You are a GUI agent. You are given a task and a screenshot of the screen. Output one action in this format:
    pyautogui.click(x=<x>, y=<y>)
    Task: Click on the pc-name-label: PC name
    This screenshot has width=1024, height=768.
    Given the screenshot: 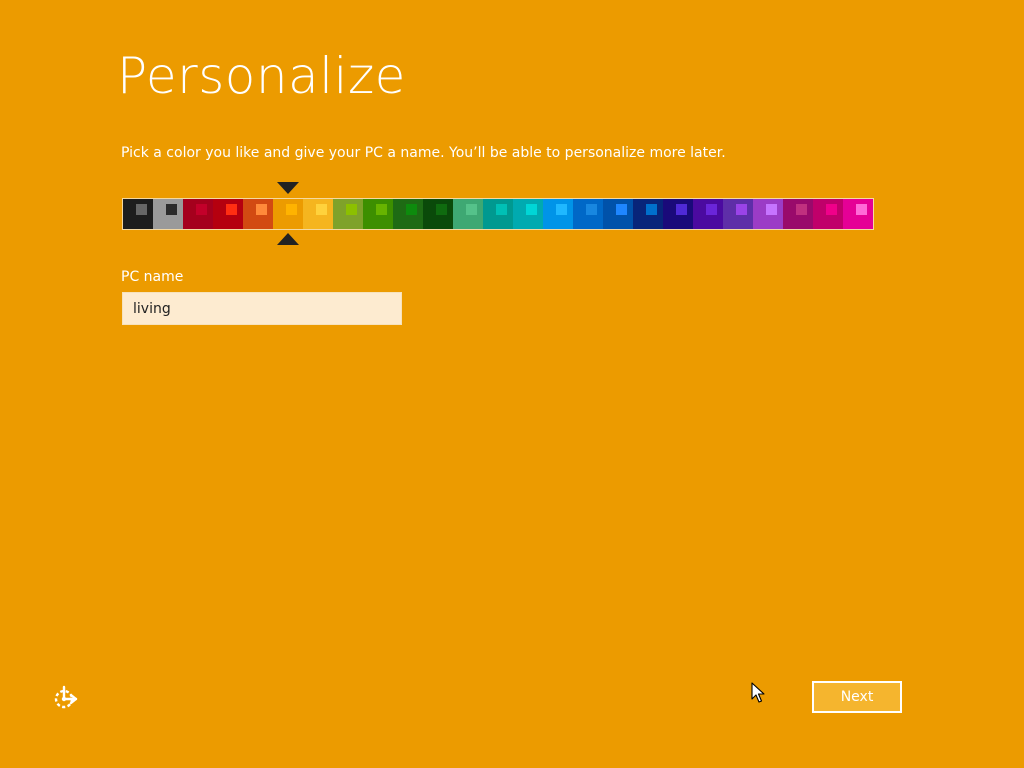 What is the action you would take?
    pyautogui.click(x=152, y=277)
    